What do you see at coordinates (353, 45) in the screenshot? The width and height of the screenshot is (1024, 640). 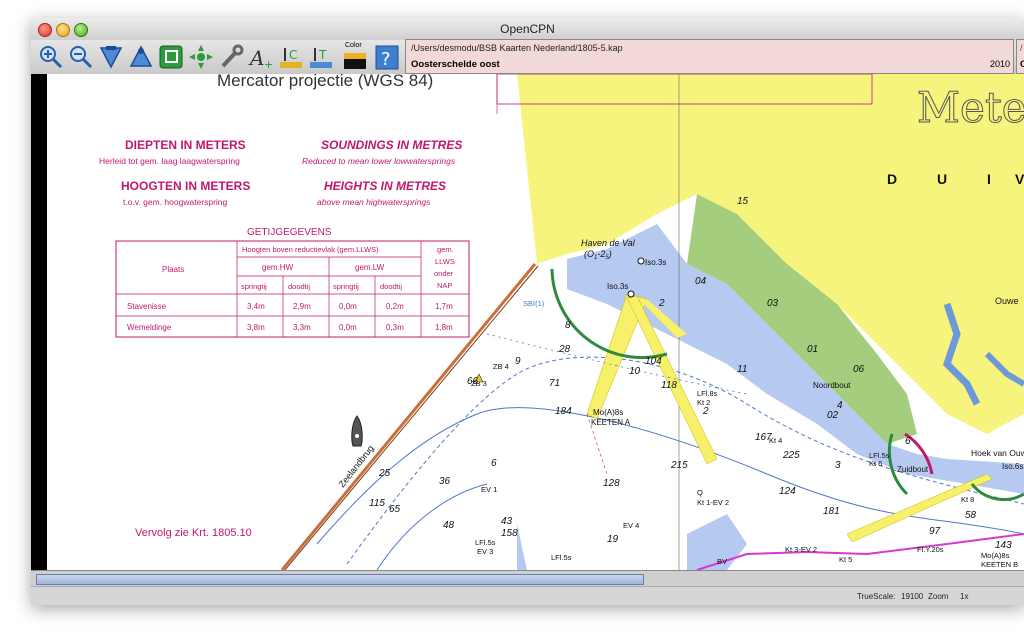 I see `color-label: Color` at bounding box center [353, 45].